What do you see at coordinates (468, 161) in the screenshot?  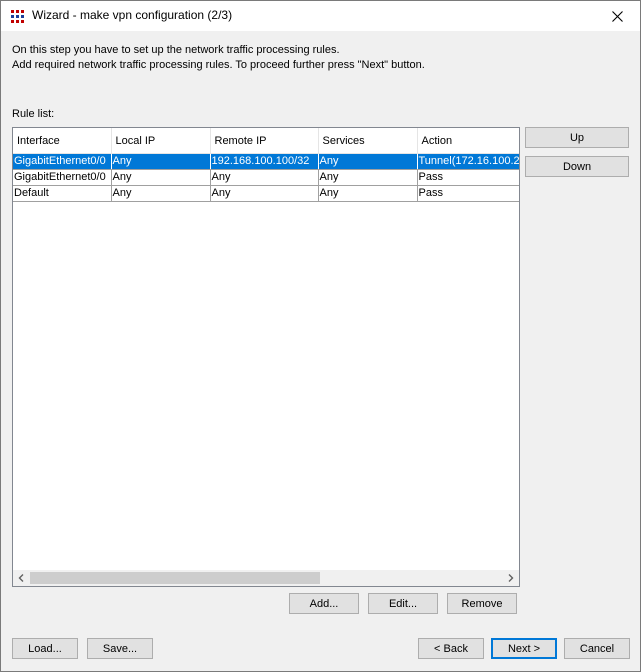 I see `cell-action: Tunnel(172.16.100.2` at bounding box center [468, 161].